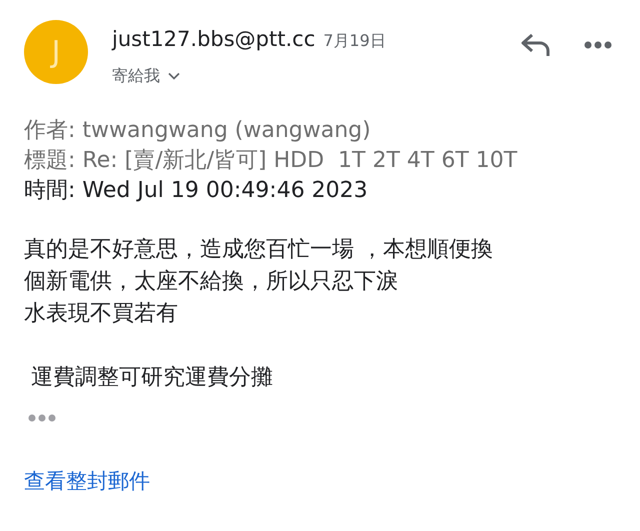 This screenshot has width=640, height=531. What do you see at coordinates (174, 76) in the screenshot?
I see `chevron-down-icon` at bounding box center [174, 76].